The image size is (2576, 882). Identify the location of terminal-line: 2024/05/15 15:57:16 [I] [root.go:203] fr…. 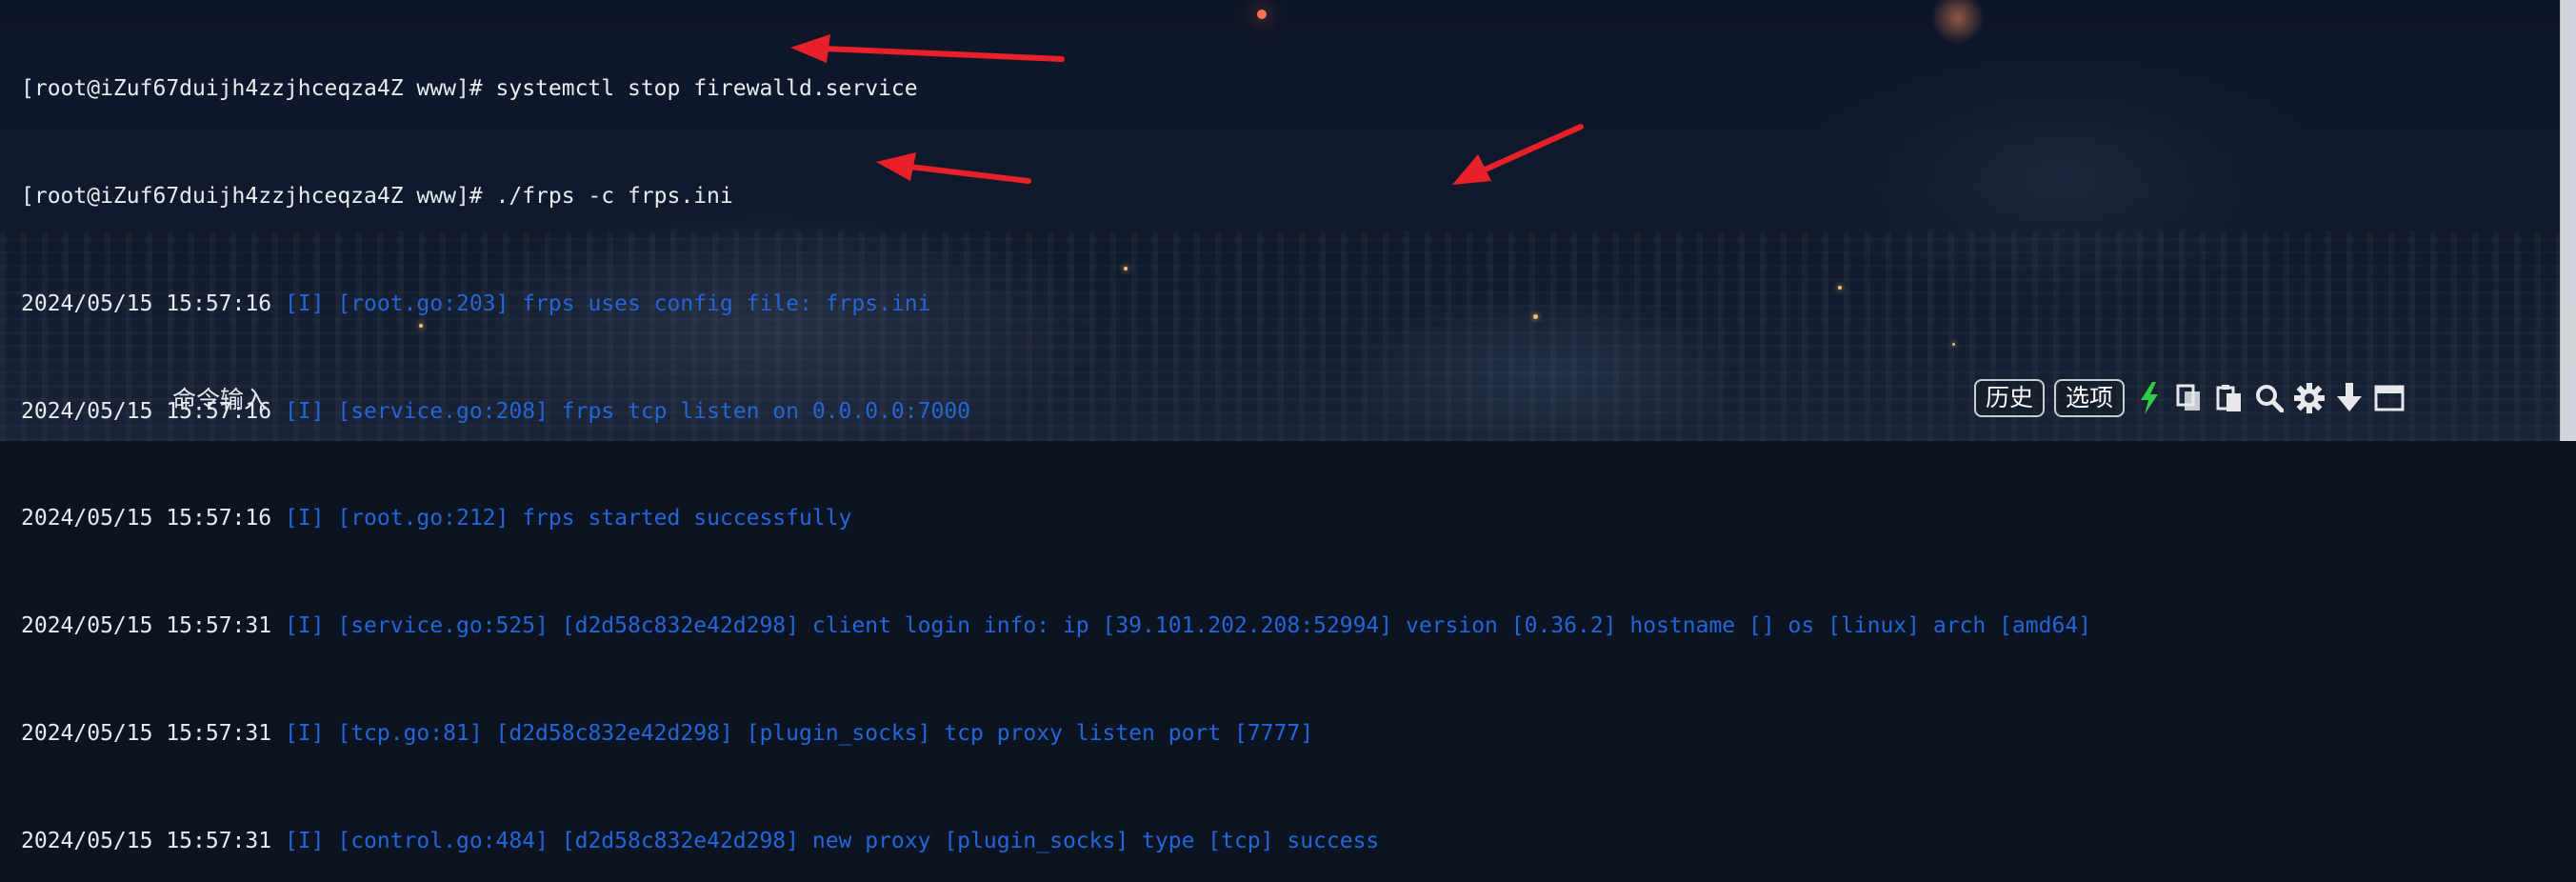
(1293, 305).